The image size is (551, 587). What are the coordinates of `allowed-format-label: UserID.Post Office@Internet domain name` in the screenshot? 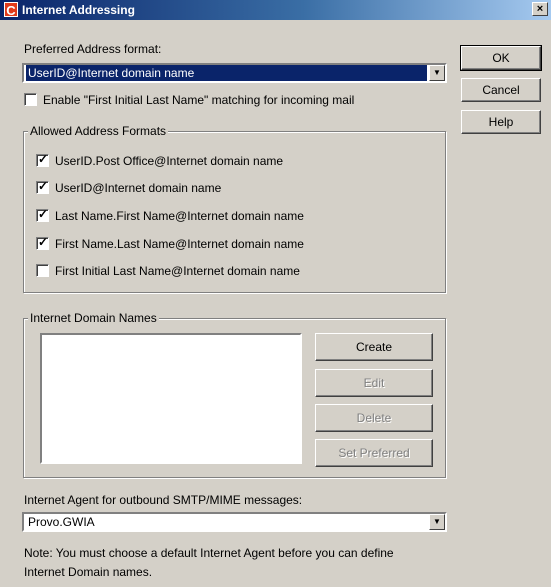 It's located at (169, 160).